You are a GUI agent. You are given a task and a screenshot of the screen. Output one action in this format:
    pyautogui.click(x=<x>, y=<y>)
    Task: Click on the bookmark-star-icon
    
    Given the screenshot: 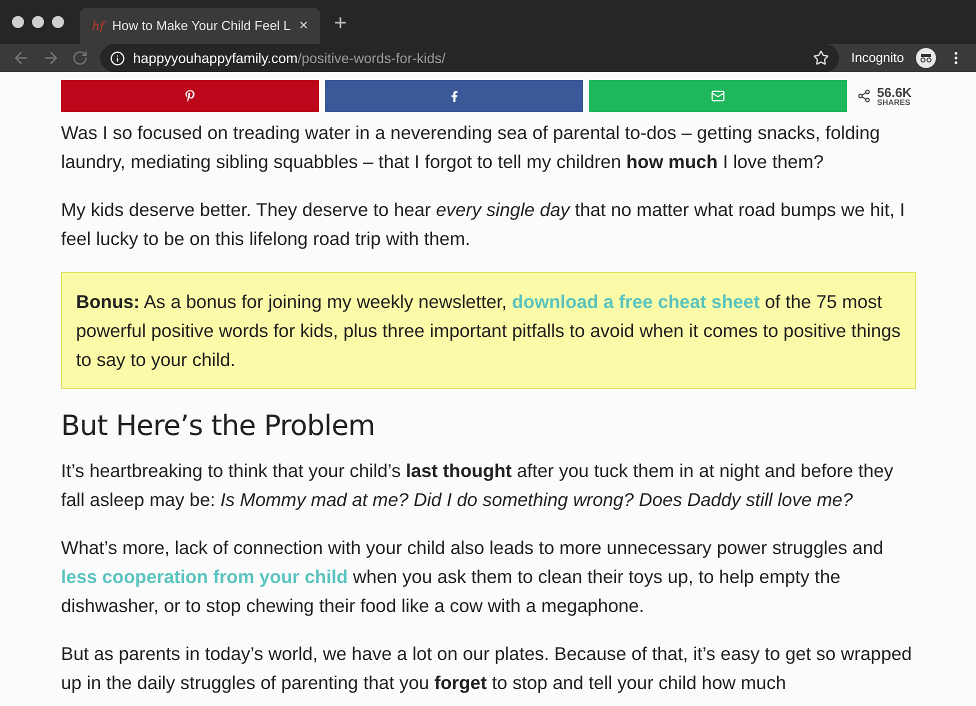 What is the action you would take?
    pyautogui.click(x=821, y=58)
    